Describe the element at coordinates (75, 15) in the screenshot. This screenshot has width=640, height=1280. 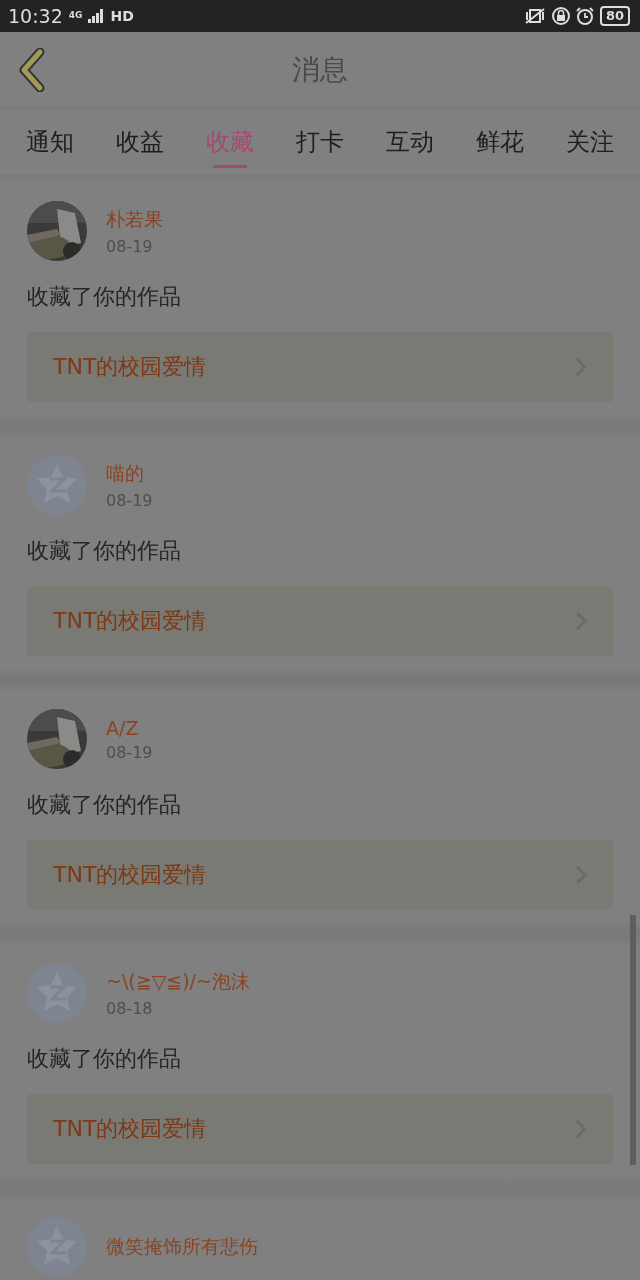
I see `network-label: 4G` at that location.